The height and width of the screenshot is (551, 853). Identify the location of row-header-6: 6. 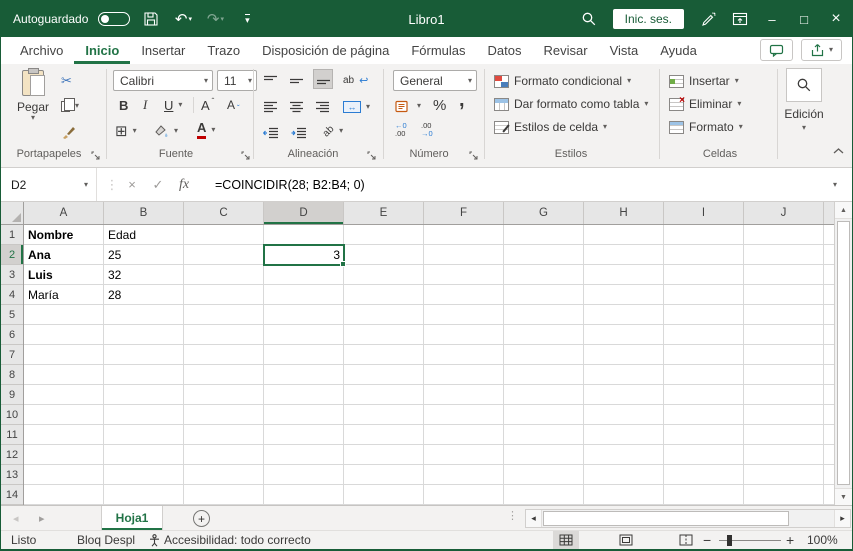
(12, 335).